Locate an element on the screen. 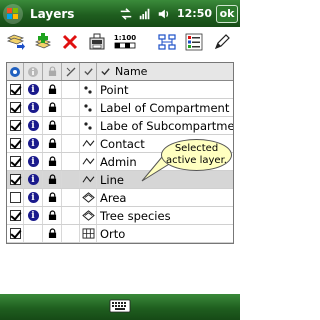  layer-name: Orto is located at coordinates (165, 233).